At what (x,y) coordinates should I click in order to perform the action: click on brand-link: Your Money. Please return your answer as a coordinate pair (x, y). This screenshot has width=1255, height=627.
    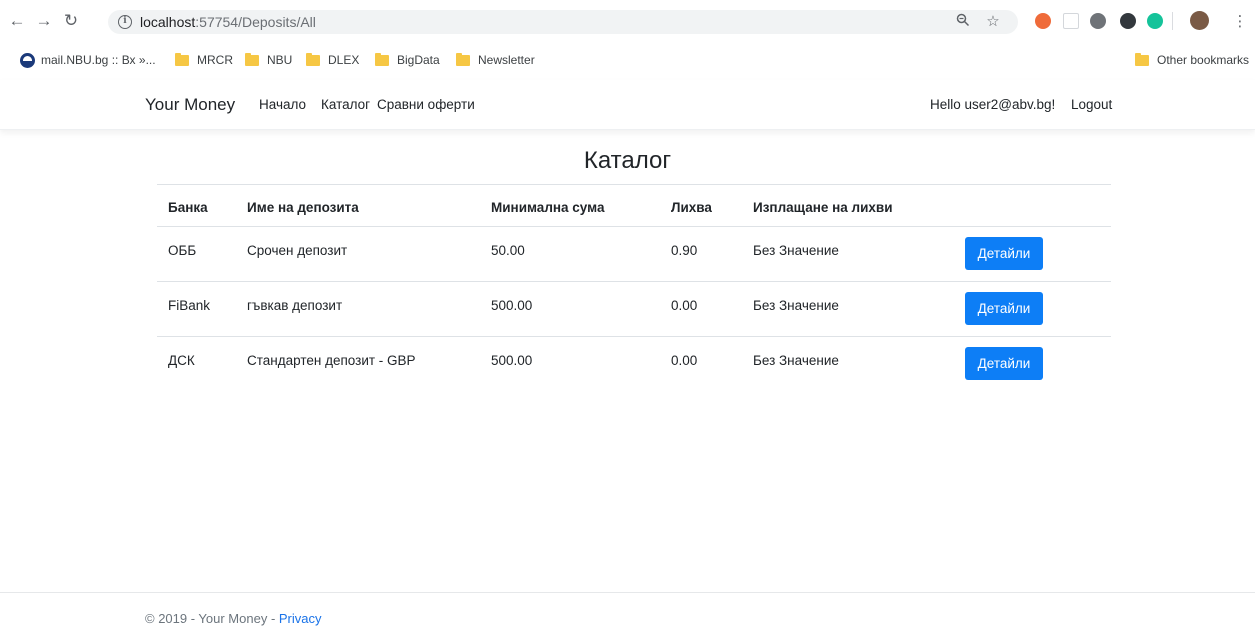
    Looking at the image, I should click on (190, 105).